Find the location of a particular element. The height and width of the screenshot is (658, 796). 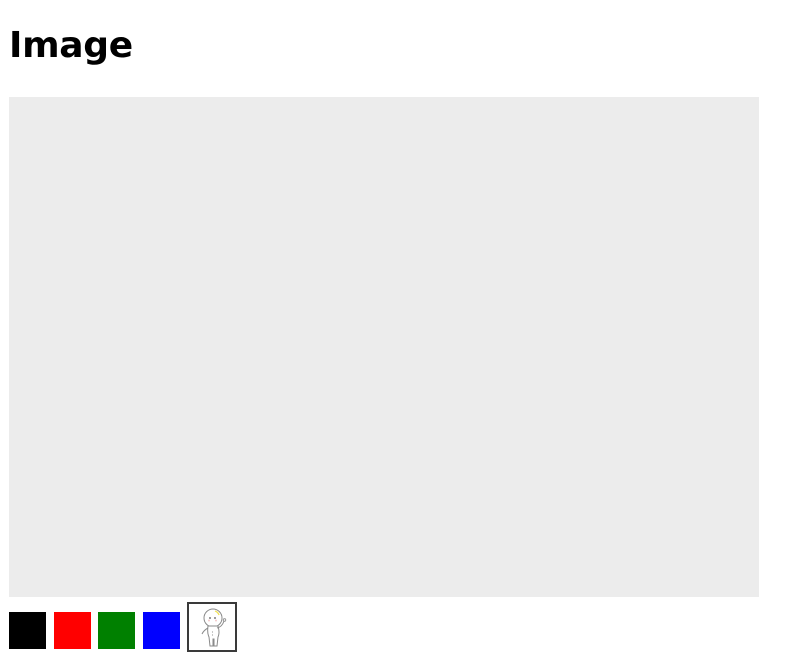

swatch-blue is located at coordinates (161, 630).